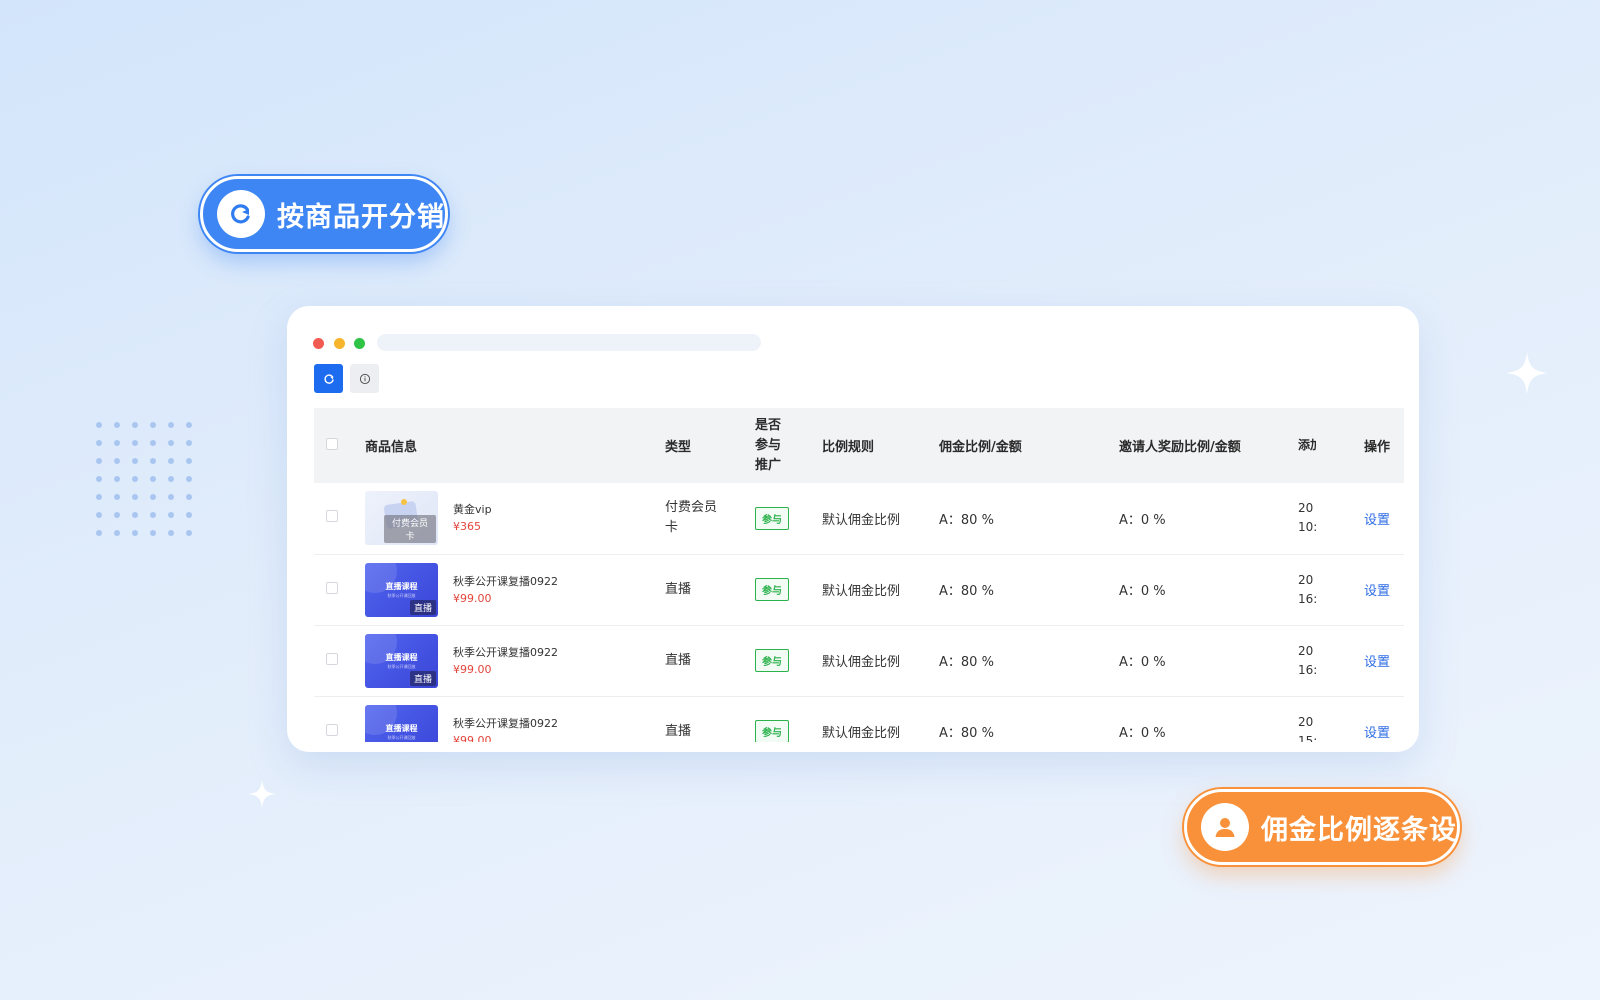 The height and width of the screenshot is (1000, 1600). Describe the element at coordinates (1359, 830) in the screenshot. I see `badge-text: 佣金比例逐条设` at that location.